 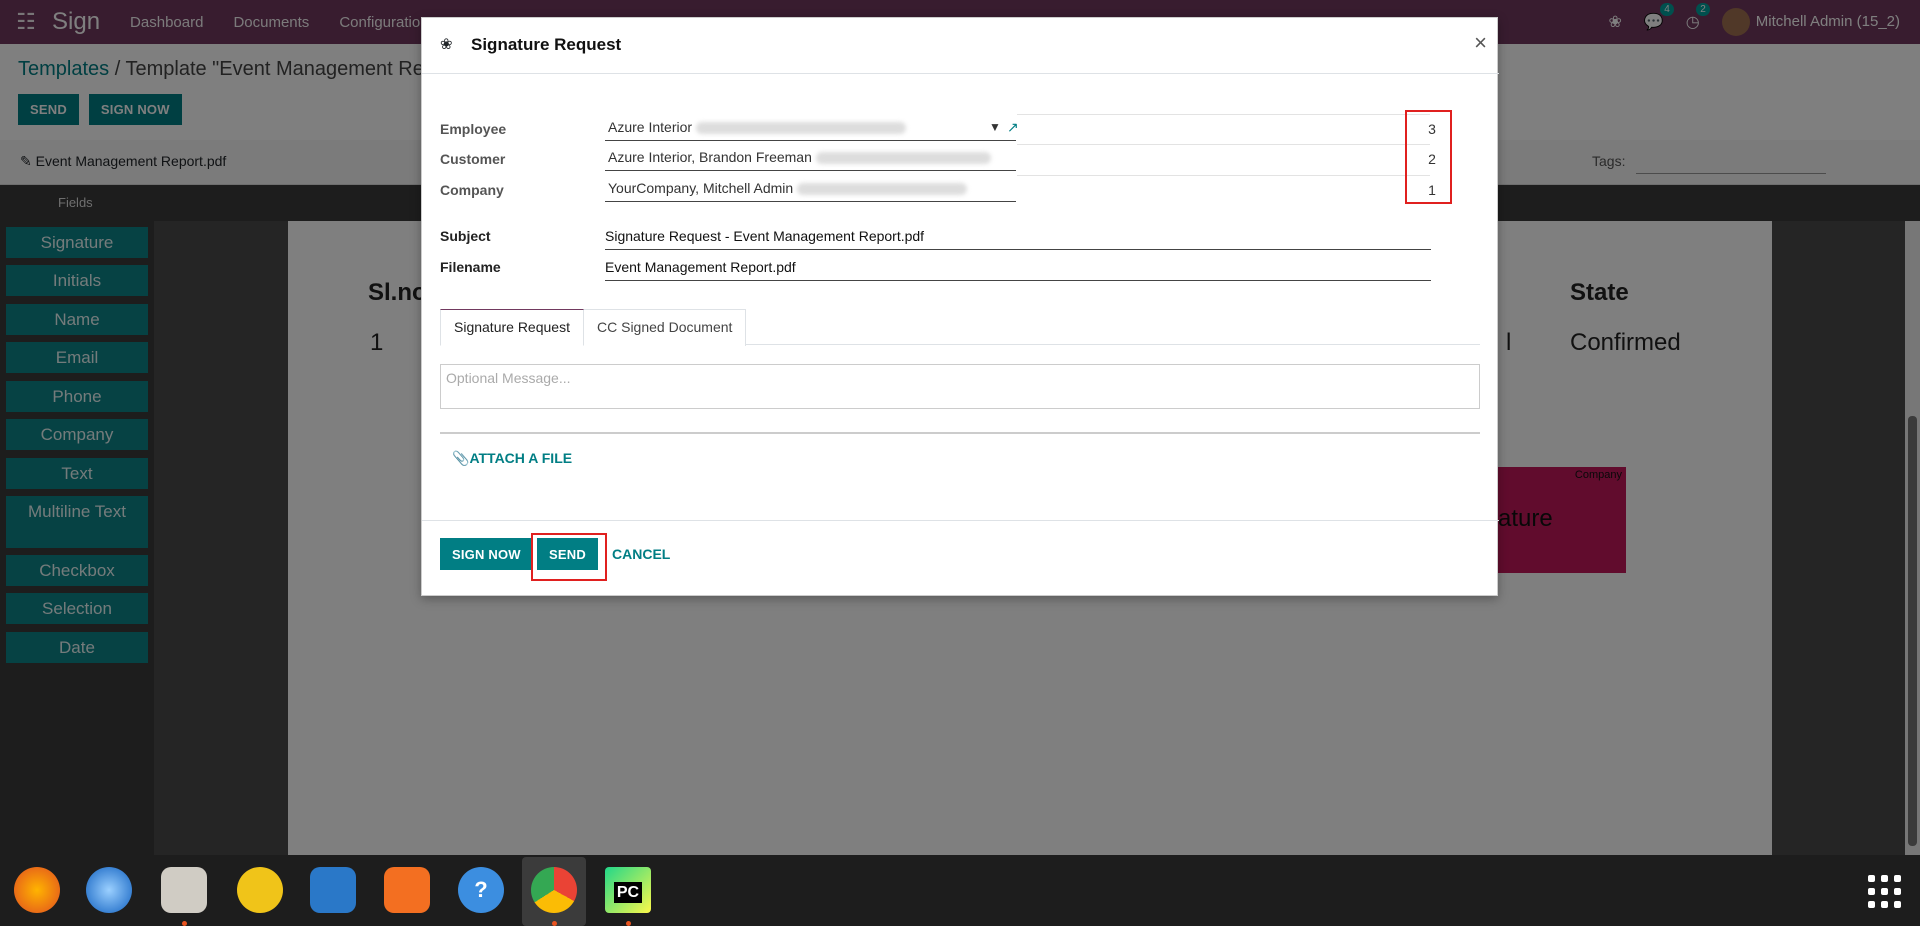 I want to click on close-button: ×, so click(x=1480, y=43).